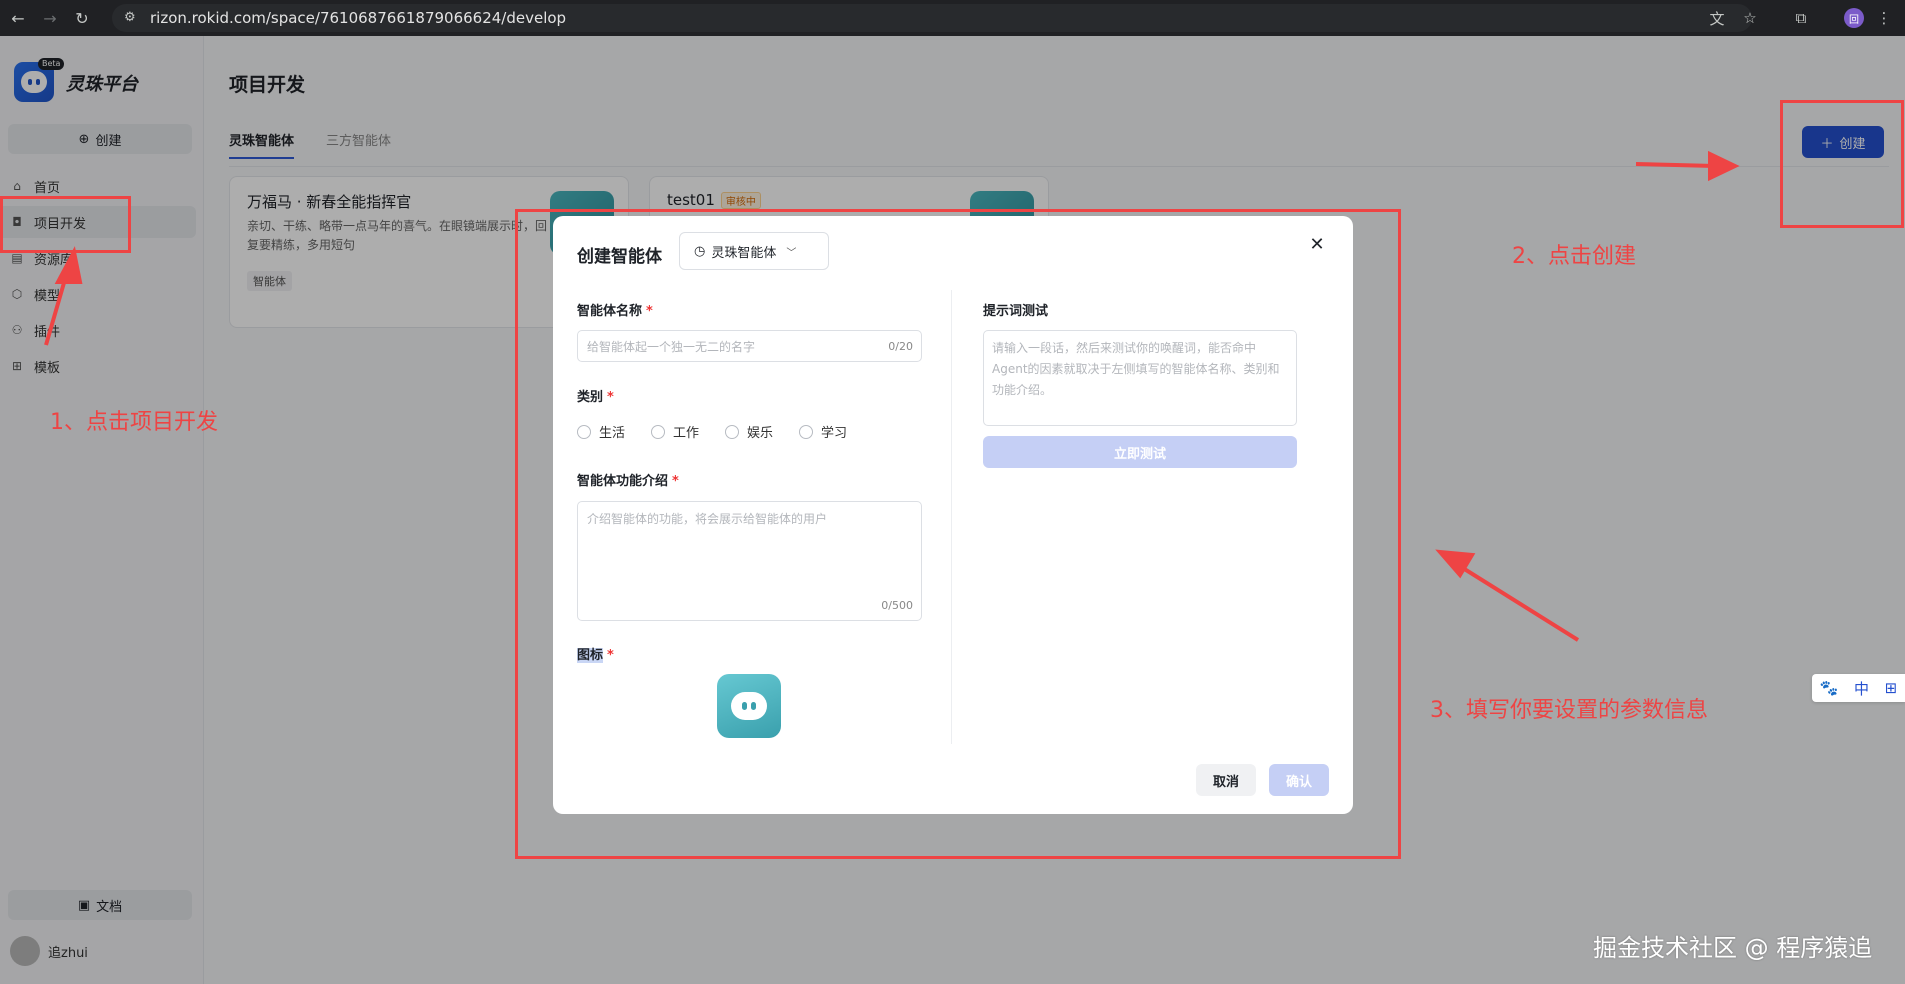  I want to click on annotation-box-project-dev, so click(65, 224).